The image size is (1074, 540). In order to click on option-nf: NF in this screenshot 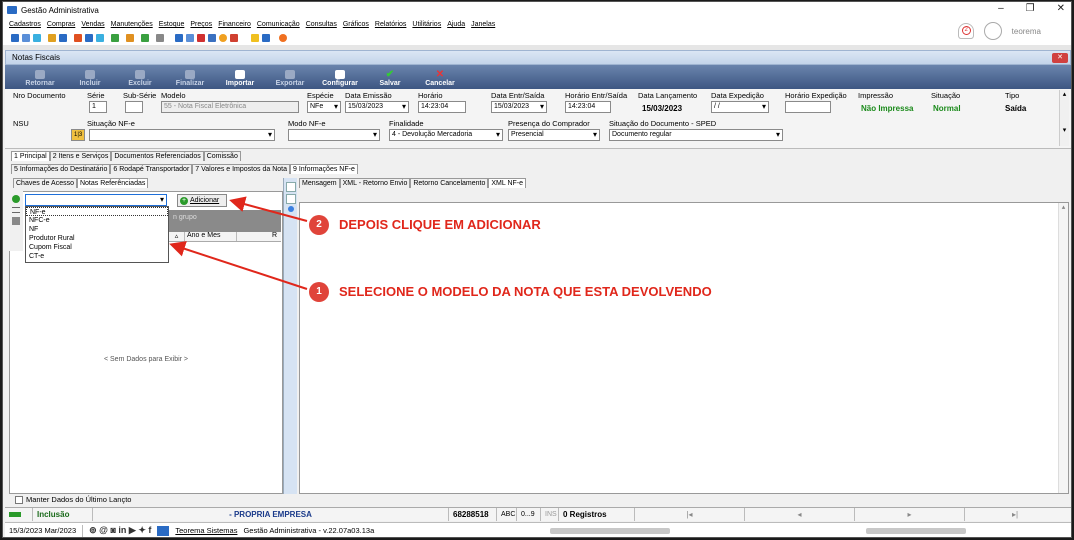, I will do `click(97, 229)`.